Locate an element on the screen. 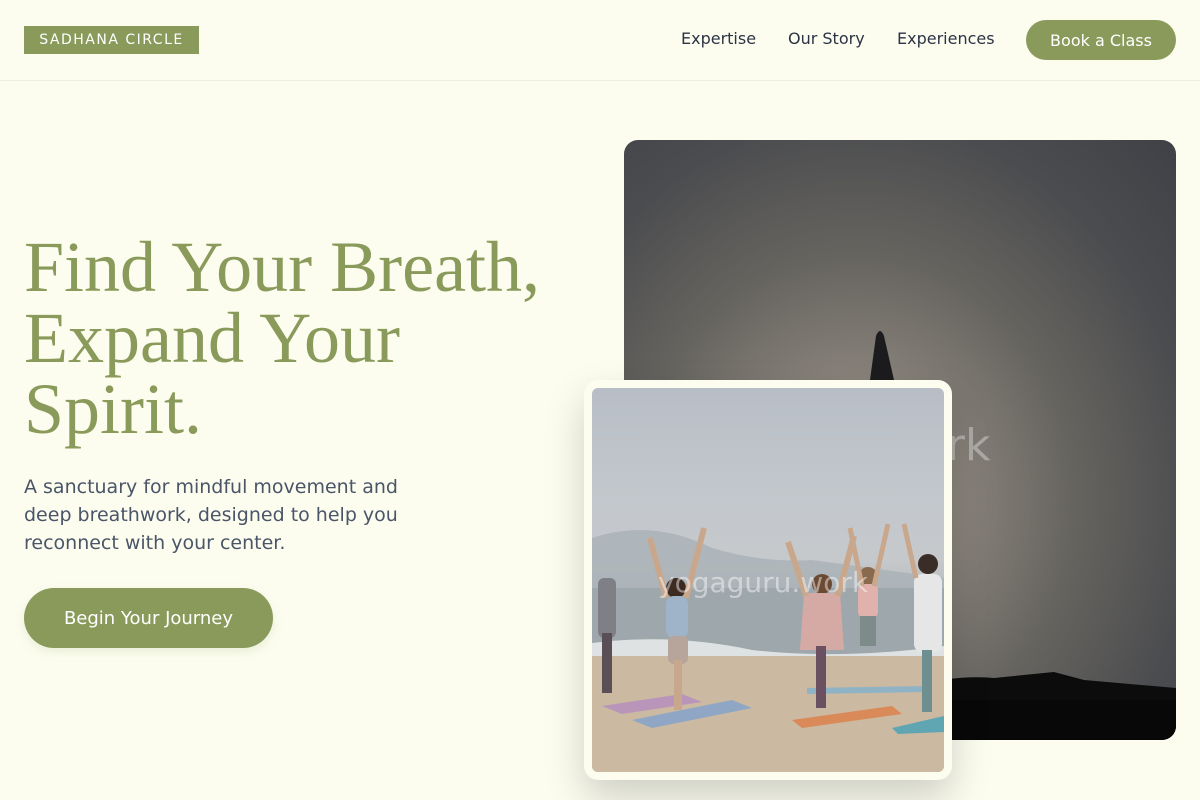  hero-title-line: Find Your Breath, is located at coordinates (282, 267).